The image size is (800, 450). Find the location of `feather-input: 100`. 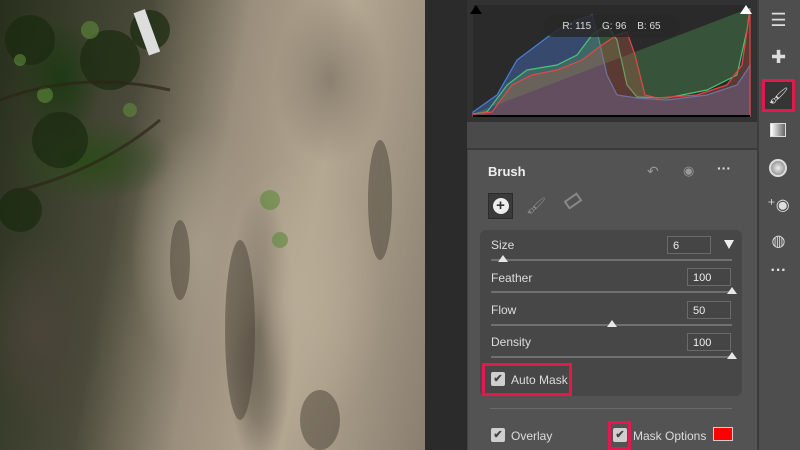

feather-input: 100 is located at coordinates (709, 277).